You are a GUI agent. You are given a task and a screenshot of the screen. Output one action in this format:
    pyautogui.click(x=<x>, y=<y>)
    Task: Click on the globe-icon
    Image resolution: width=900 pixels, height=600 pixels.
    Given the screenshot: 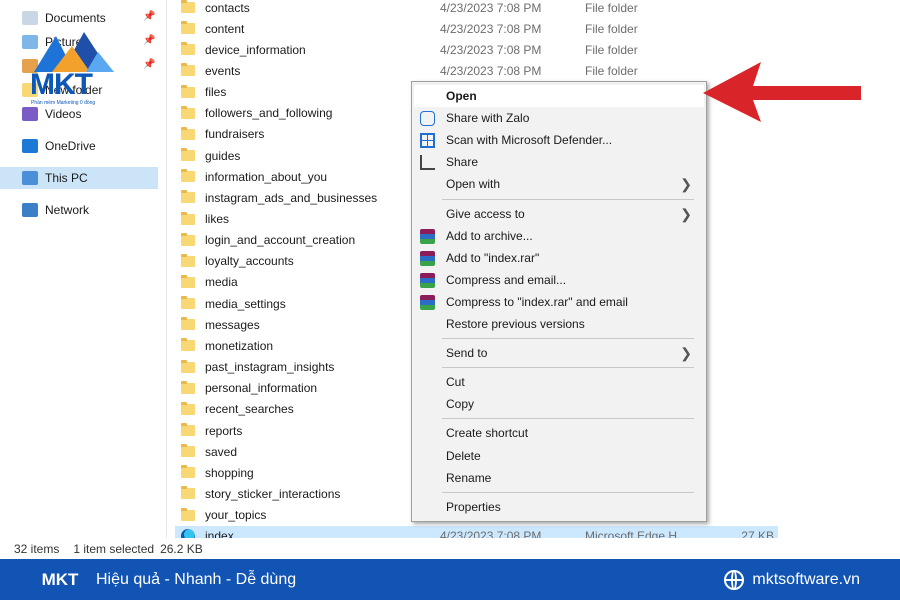 What is the action you would take?
    pyautogui.click(x=734, y=579)
    